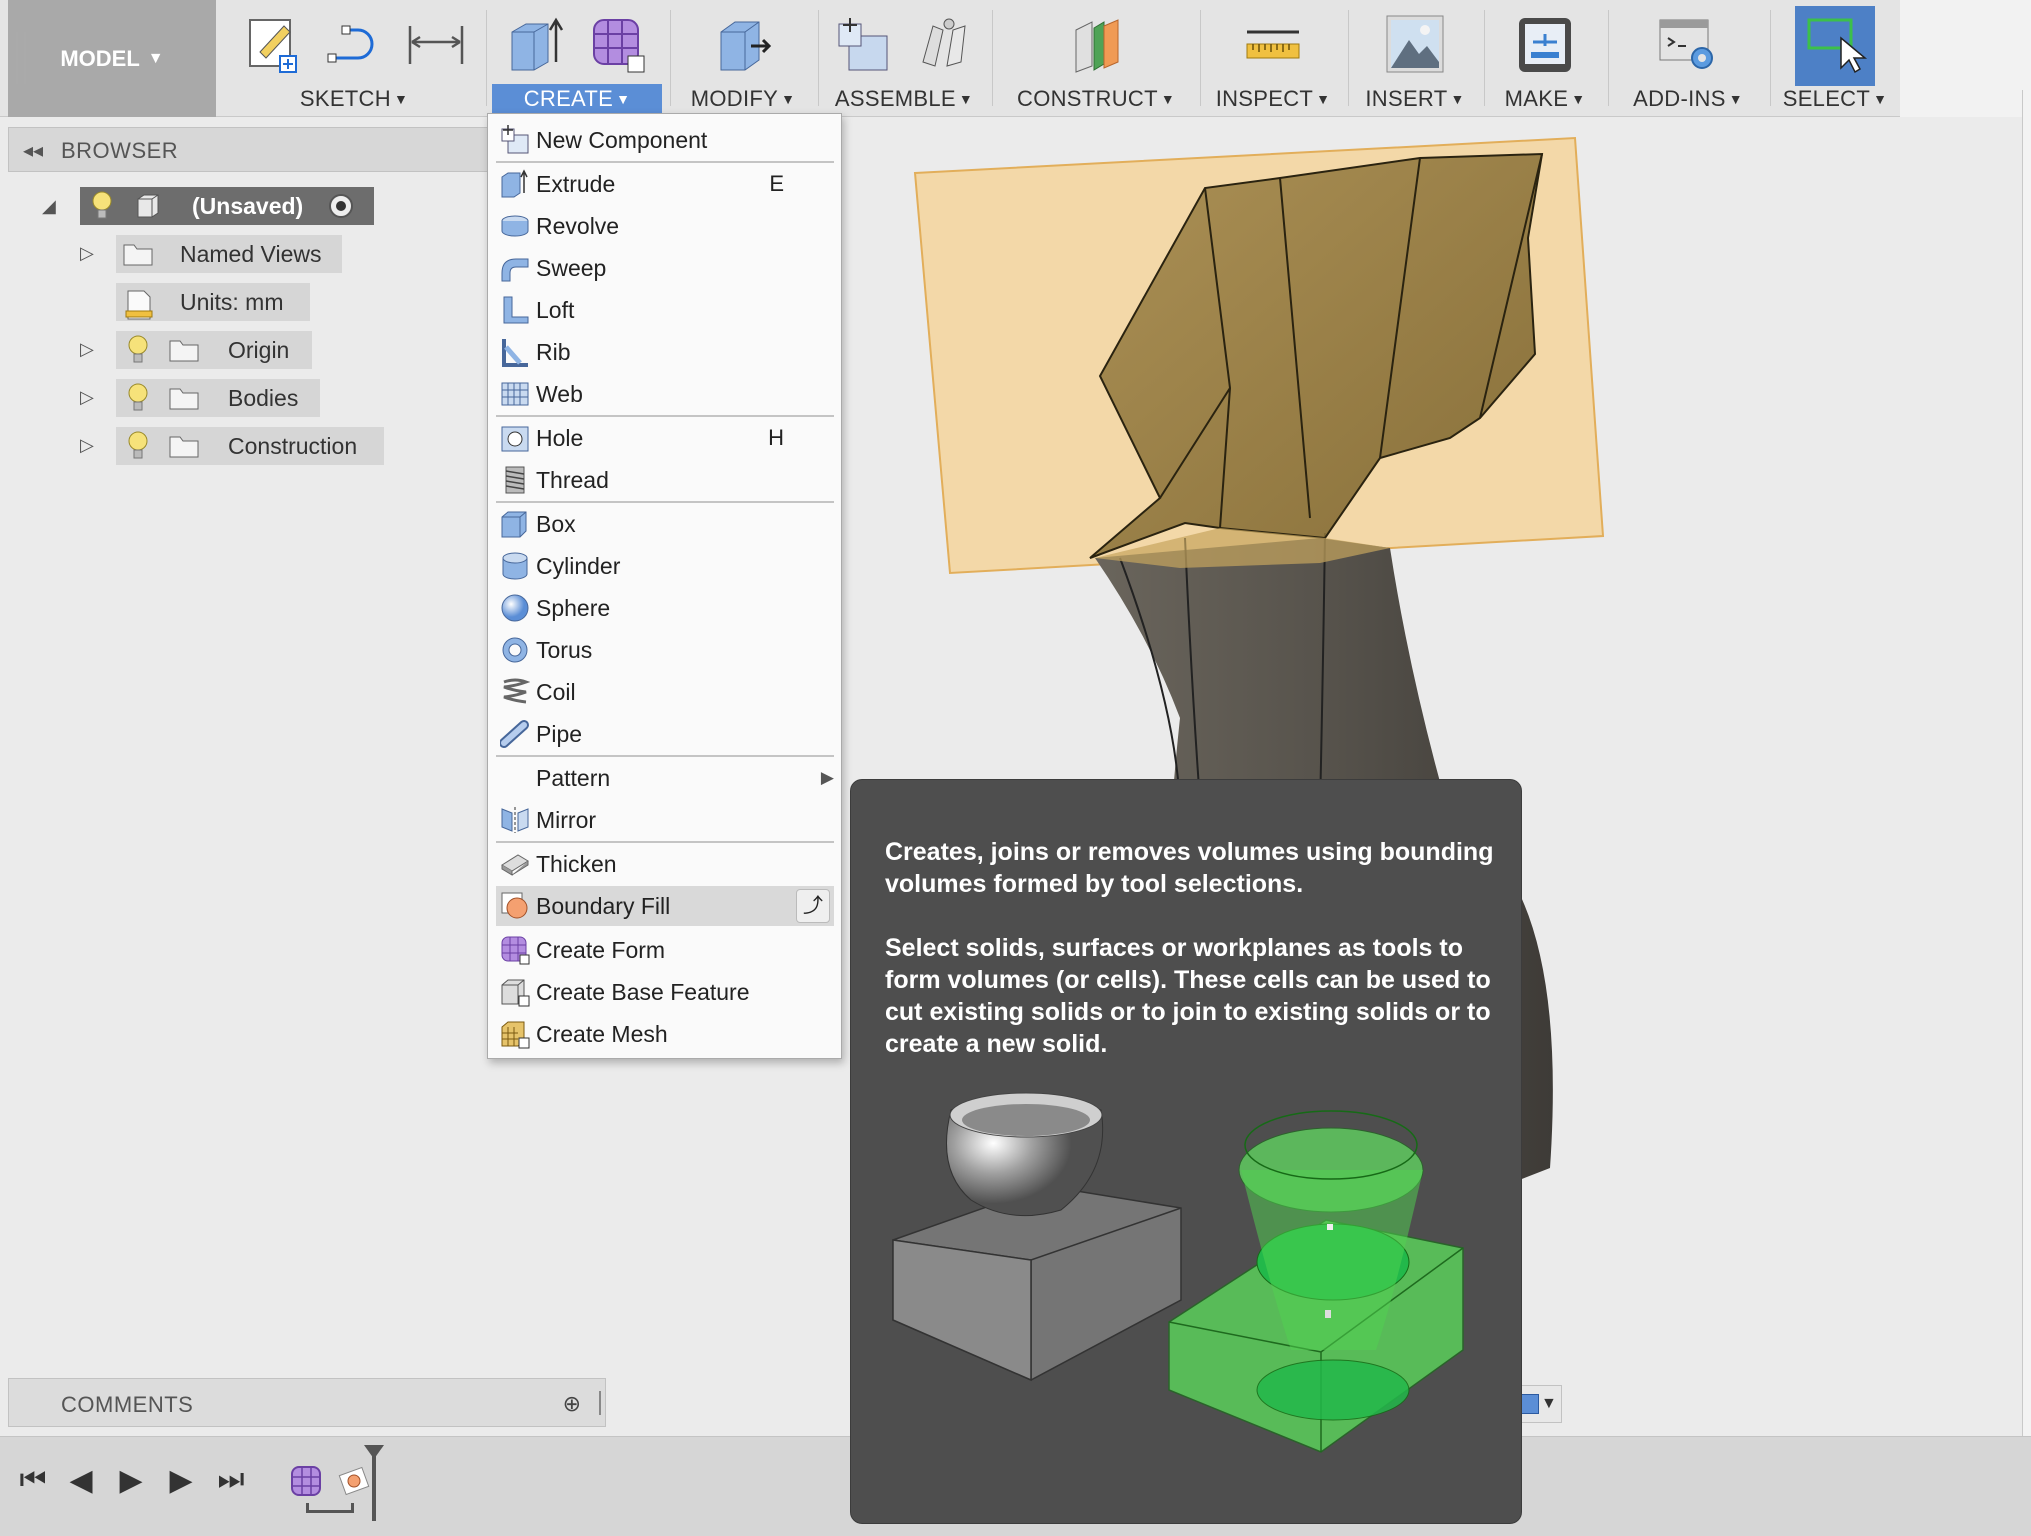 This screenshot has height=1536, width=2031. Describe the element at coordinates (214, 350) in the screenshot. I see `browser-item-origin: Origin` at that location.